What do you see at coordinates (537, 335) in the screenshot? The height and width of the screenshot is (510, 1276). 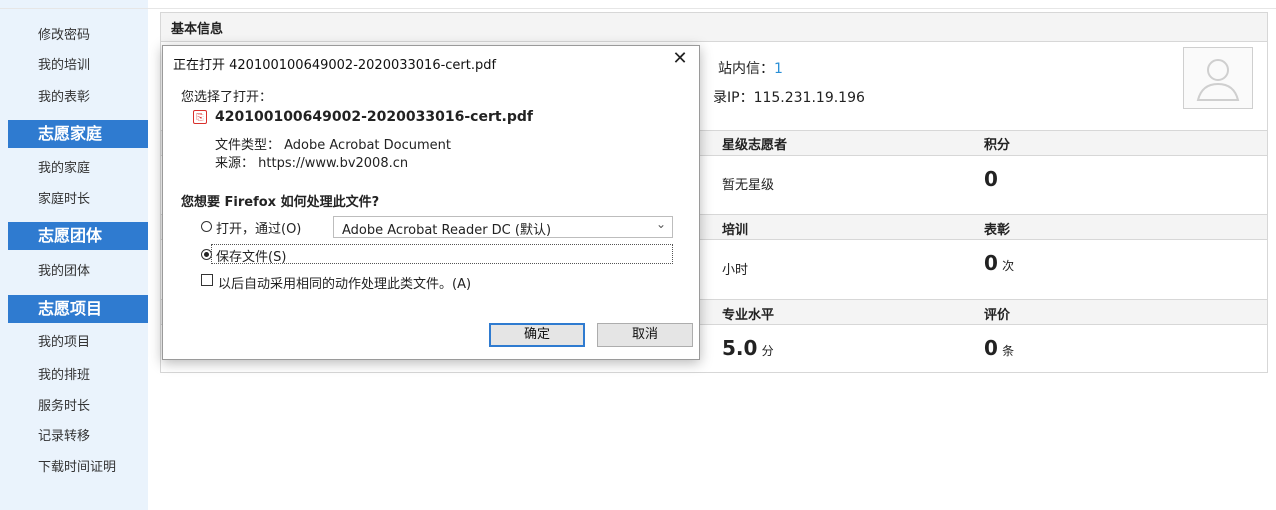 I see `ok-button: 确定` at bounding box center [537, 335].